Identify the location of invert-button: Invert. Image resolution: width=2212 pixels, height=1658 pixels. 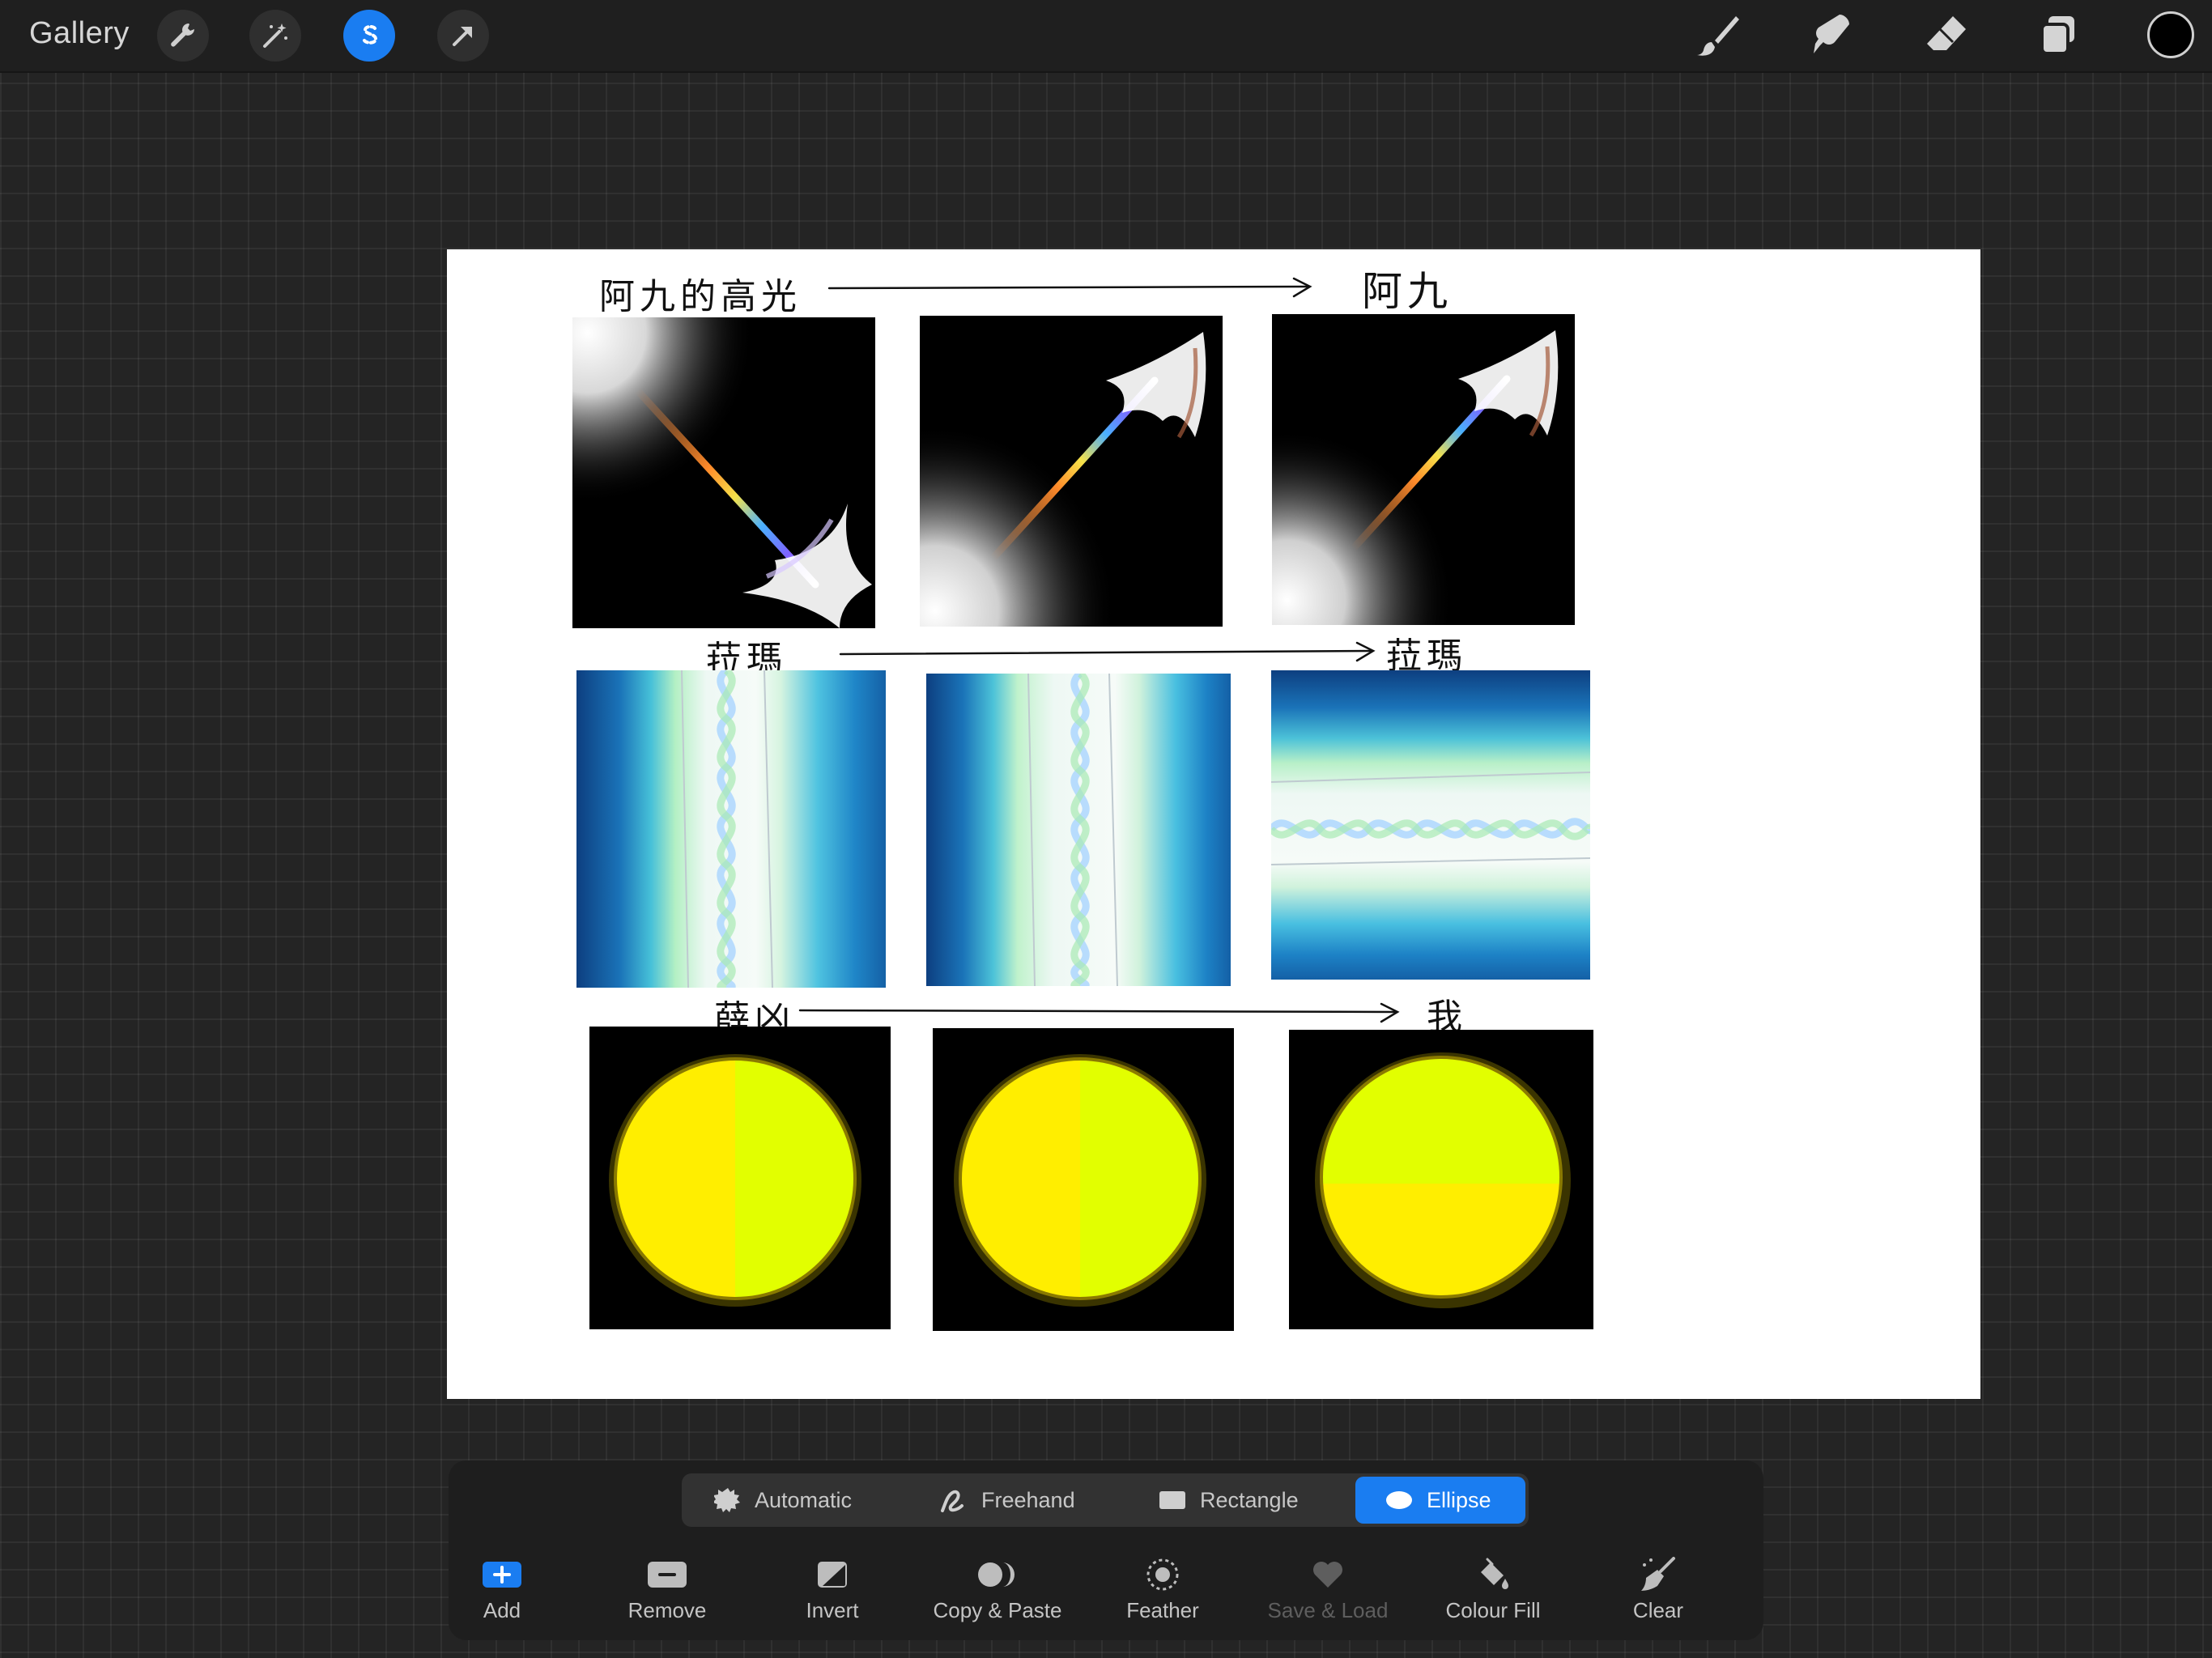
(832, 1594).